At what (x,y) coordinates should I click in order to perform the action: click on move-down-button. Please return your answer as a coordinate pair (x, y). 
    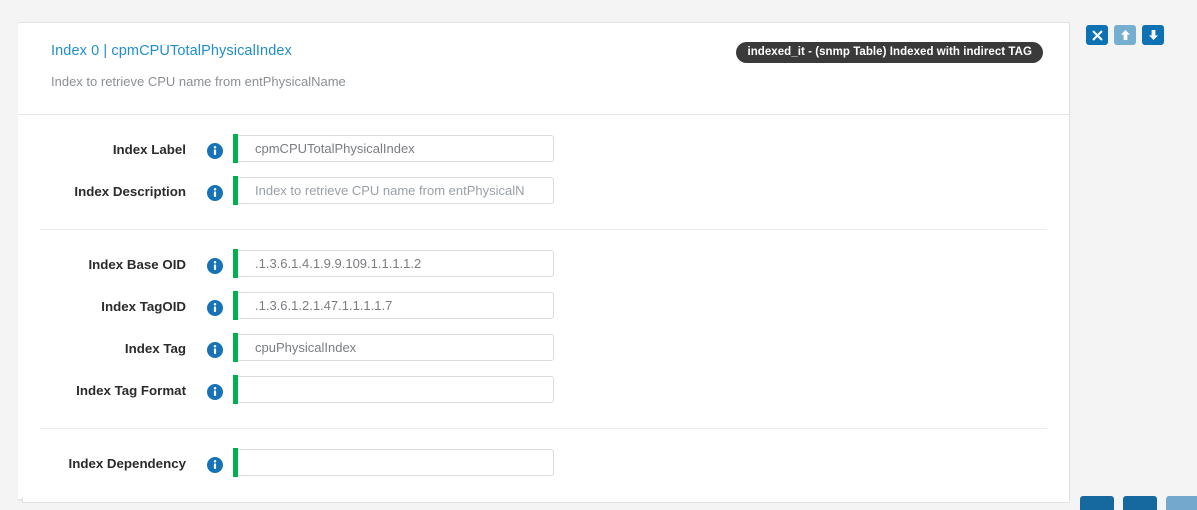
    Looking at the image, I should click on (1153, 35).